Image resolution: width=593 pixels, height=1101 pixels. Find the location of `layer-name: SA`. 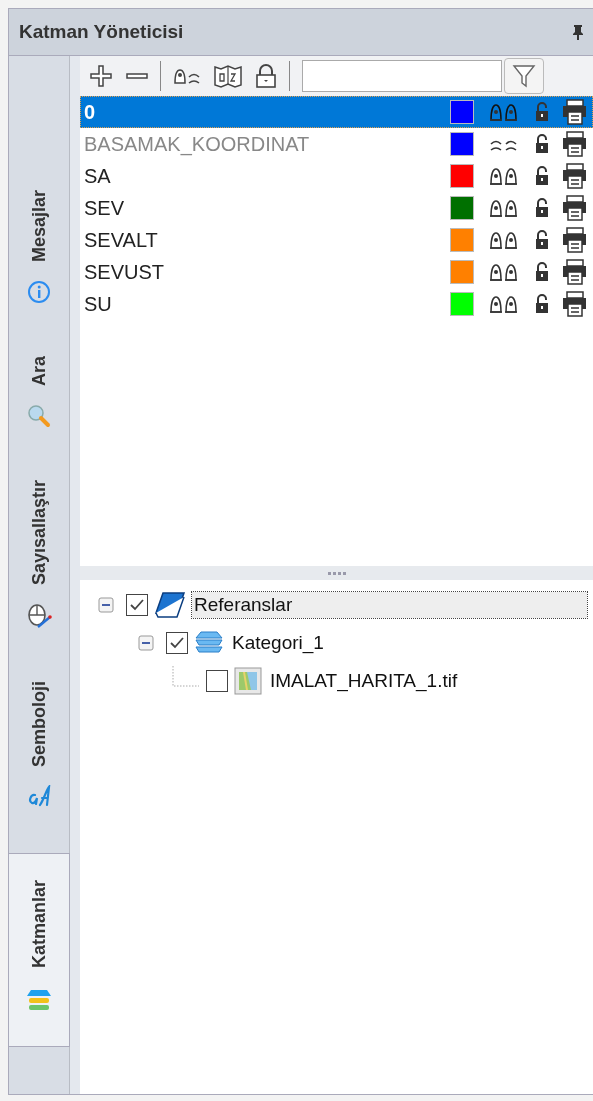

layer-name: SA is located at coordinates (97, 176).